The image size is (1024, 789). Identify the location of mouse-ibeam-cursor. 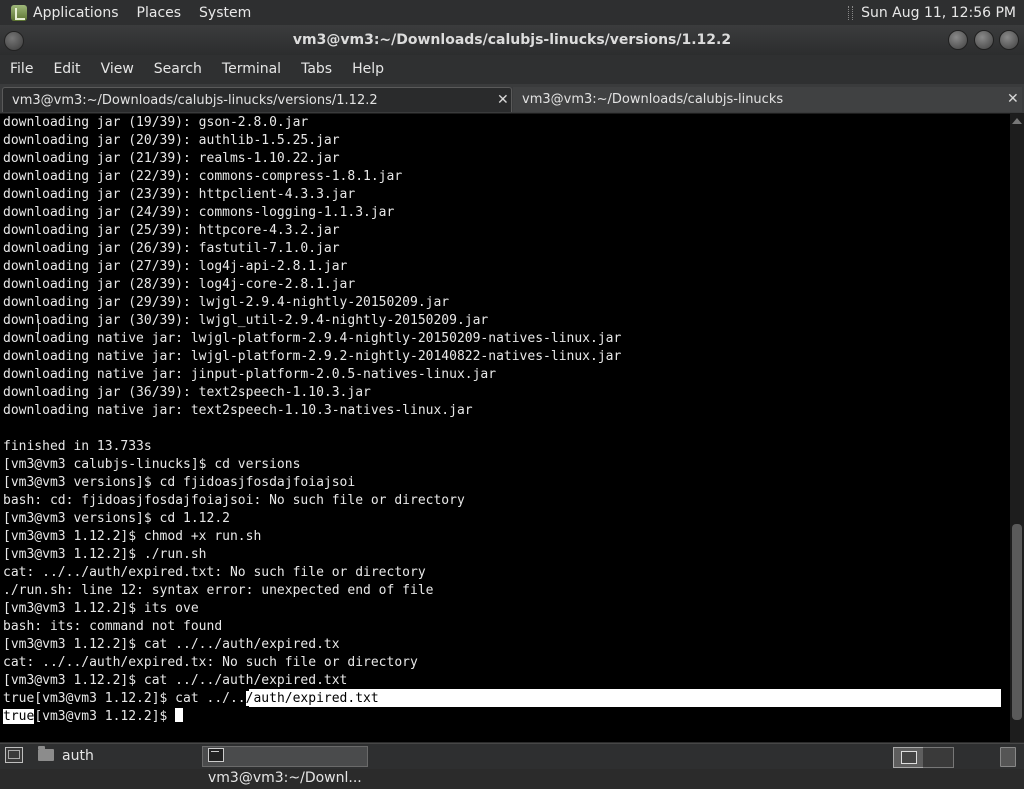
(38, 327).